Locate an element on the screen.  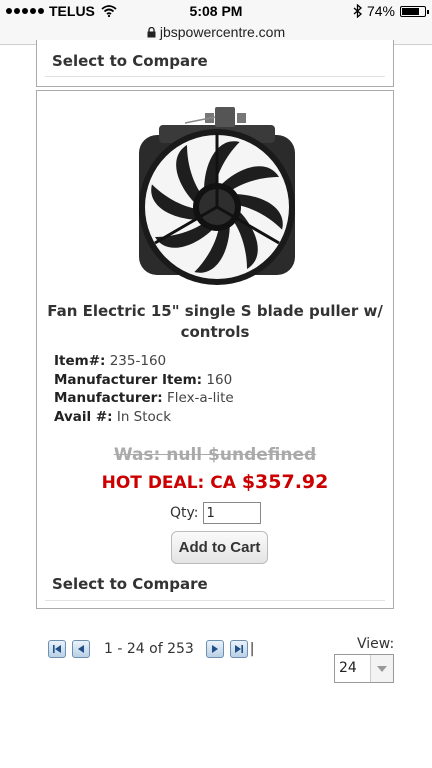
quantity-row: Qty: is located at coordinates (215, 513).